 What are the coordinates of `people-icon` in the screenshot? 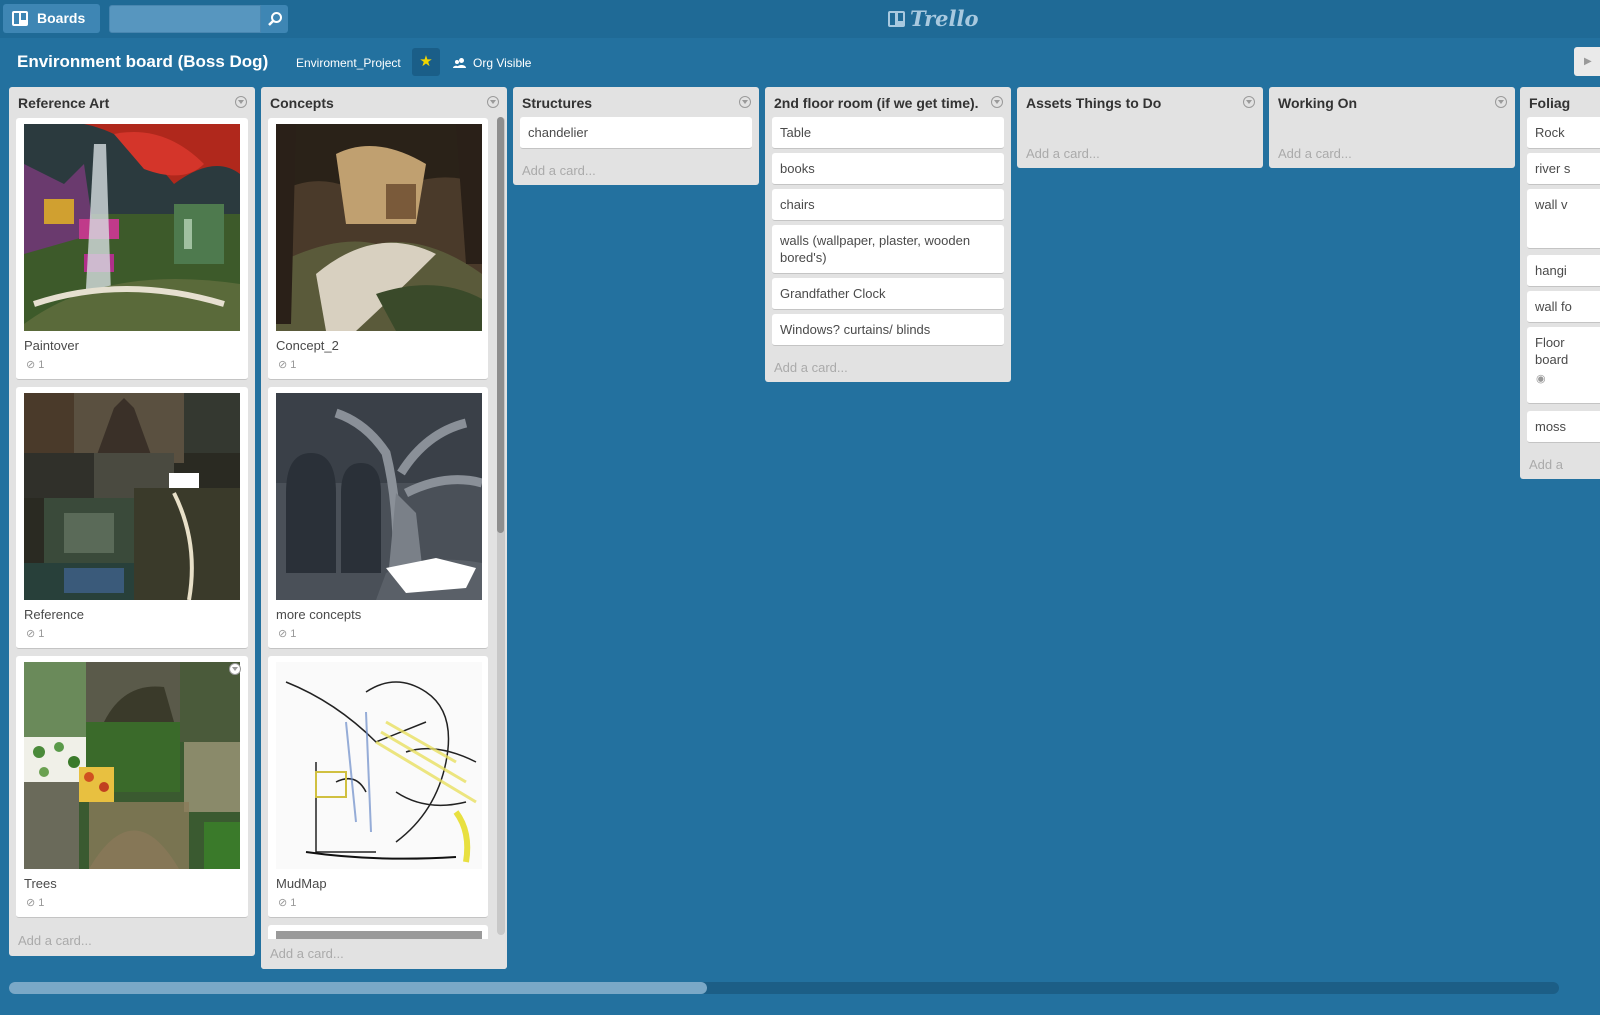 It's located at (459, 63).